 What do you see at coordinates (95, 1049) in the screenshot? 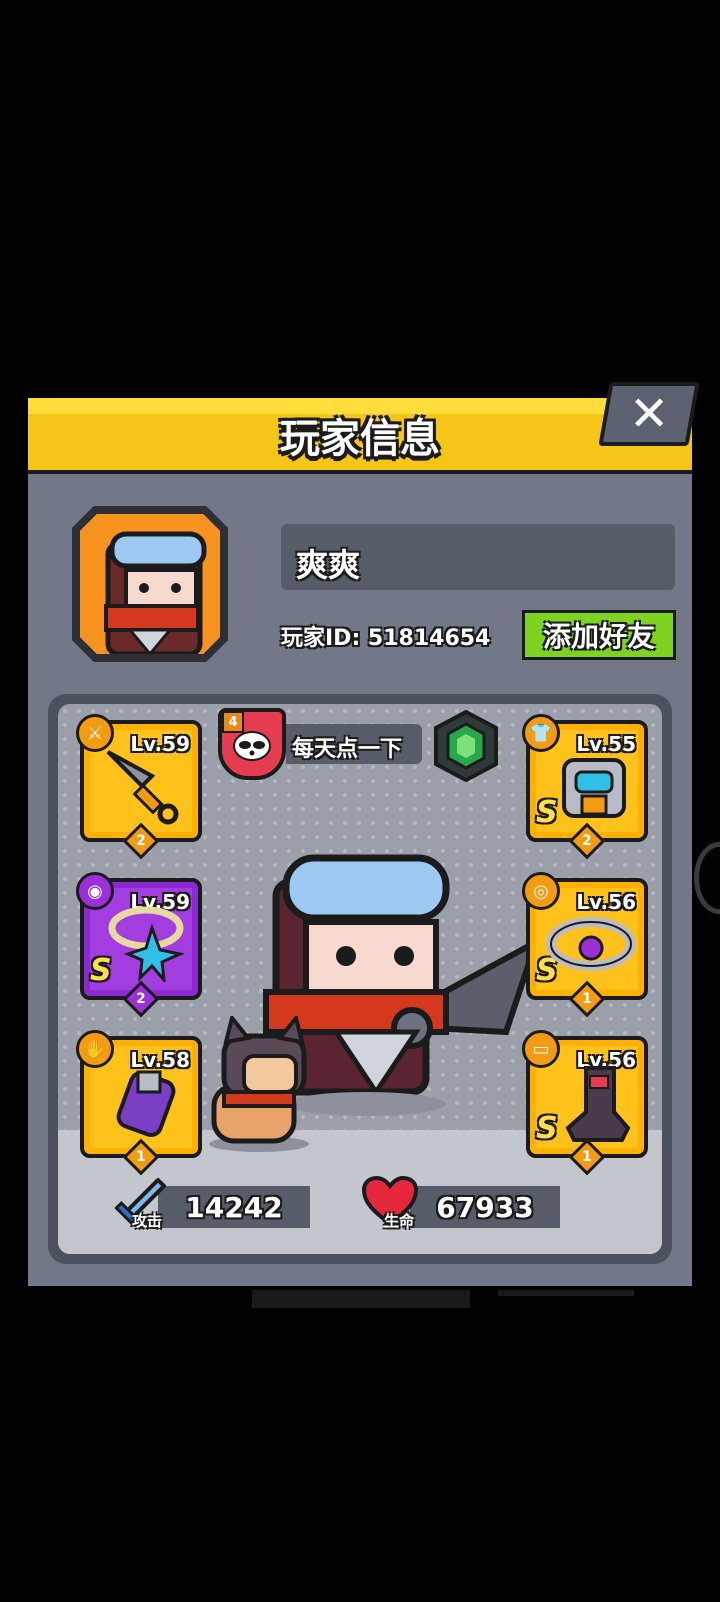
I see `glove-type-icon: ✋` at bounding box center [95, 1049].